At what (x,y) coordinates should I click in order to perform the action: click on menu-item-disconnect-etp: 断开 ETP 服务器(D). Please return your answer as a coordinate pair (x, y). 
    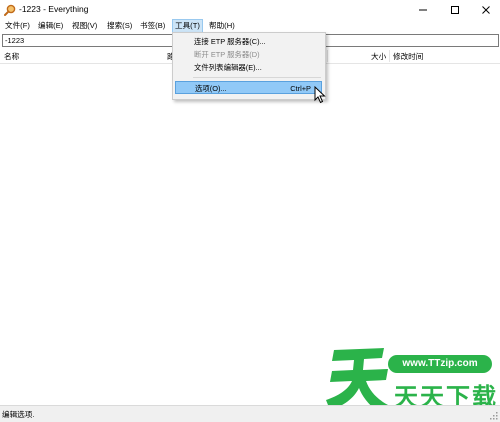
    Looking at the image, I should click on (248, 54).